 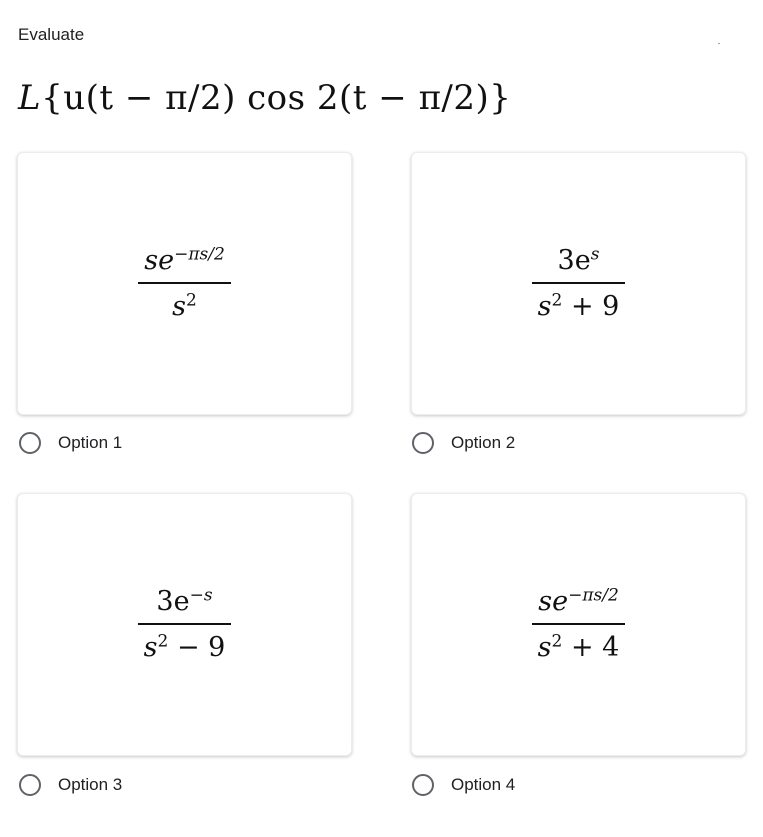 I want to click on option-4-radio-row: Option 4, so click(x=463, y=785).